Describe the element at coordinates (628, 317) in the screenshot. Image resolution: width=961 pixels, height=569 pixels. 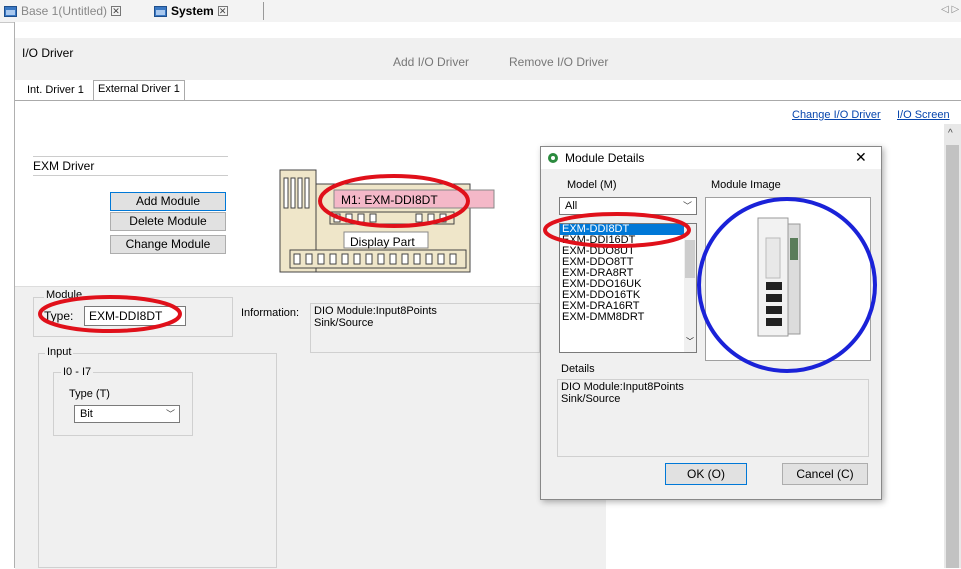
I see `list-item: EXM-DMM8DRT` at that location.